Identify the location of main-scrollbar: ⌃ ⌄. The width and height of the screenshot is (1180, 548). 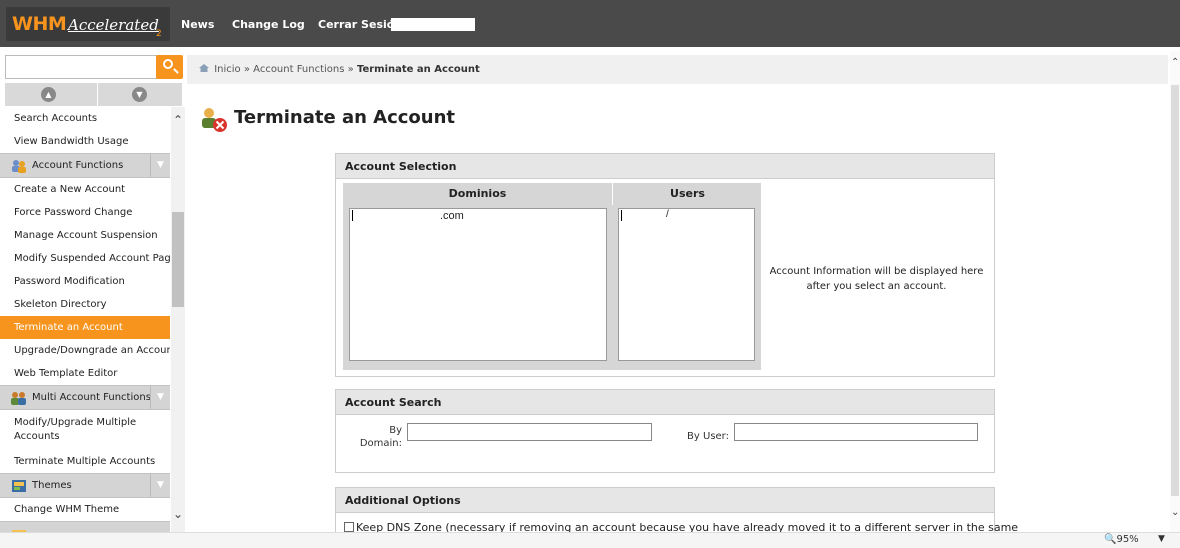
(1175, 291).